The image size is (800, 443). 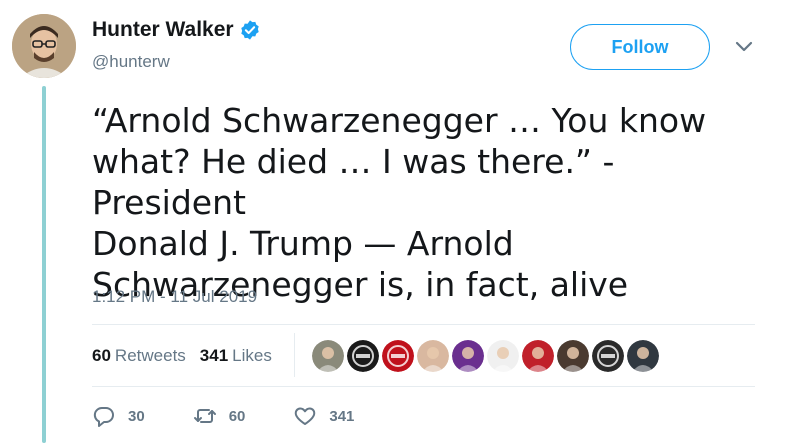 I want to click on avatar, so click(x=44, y=46).